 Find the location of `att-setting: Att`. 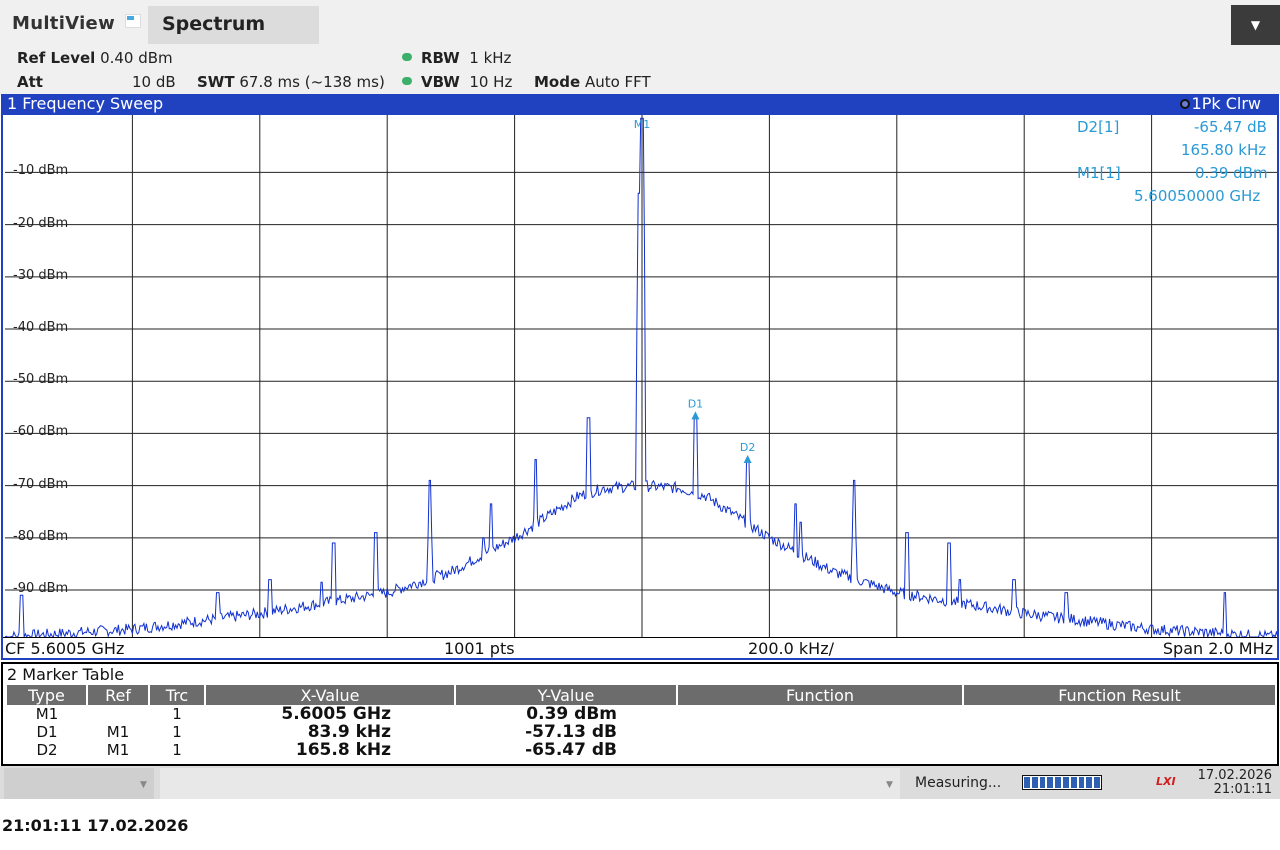

att-setting: Att is located at coordinates (30, 82).